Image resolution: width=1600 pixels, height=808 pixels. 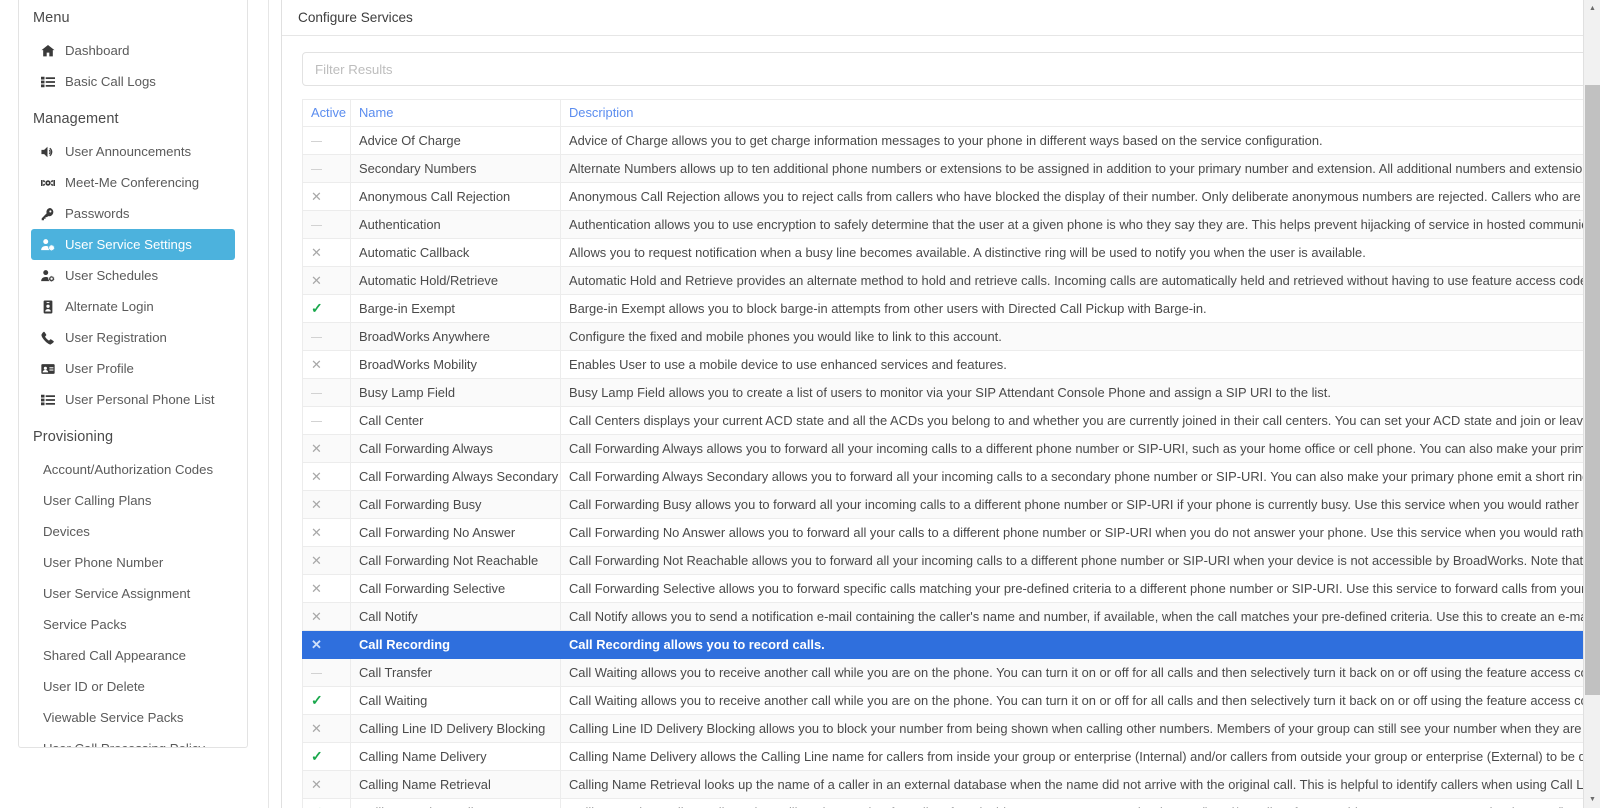 I want to click on column-header-active: Active, so click(x=326, y=113).